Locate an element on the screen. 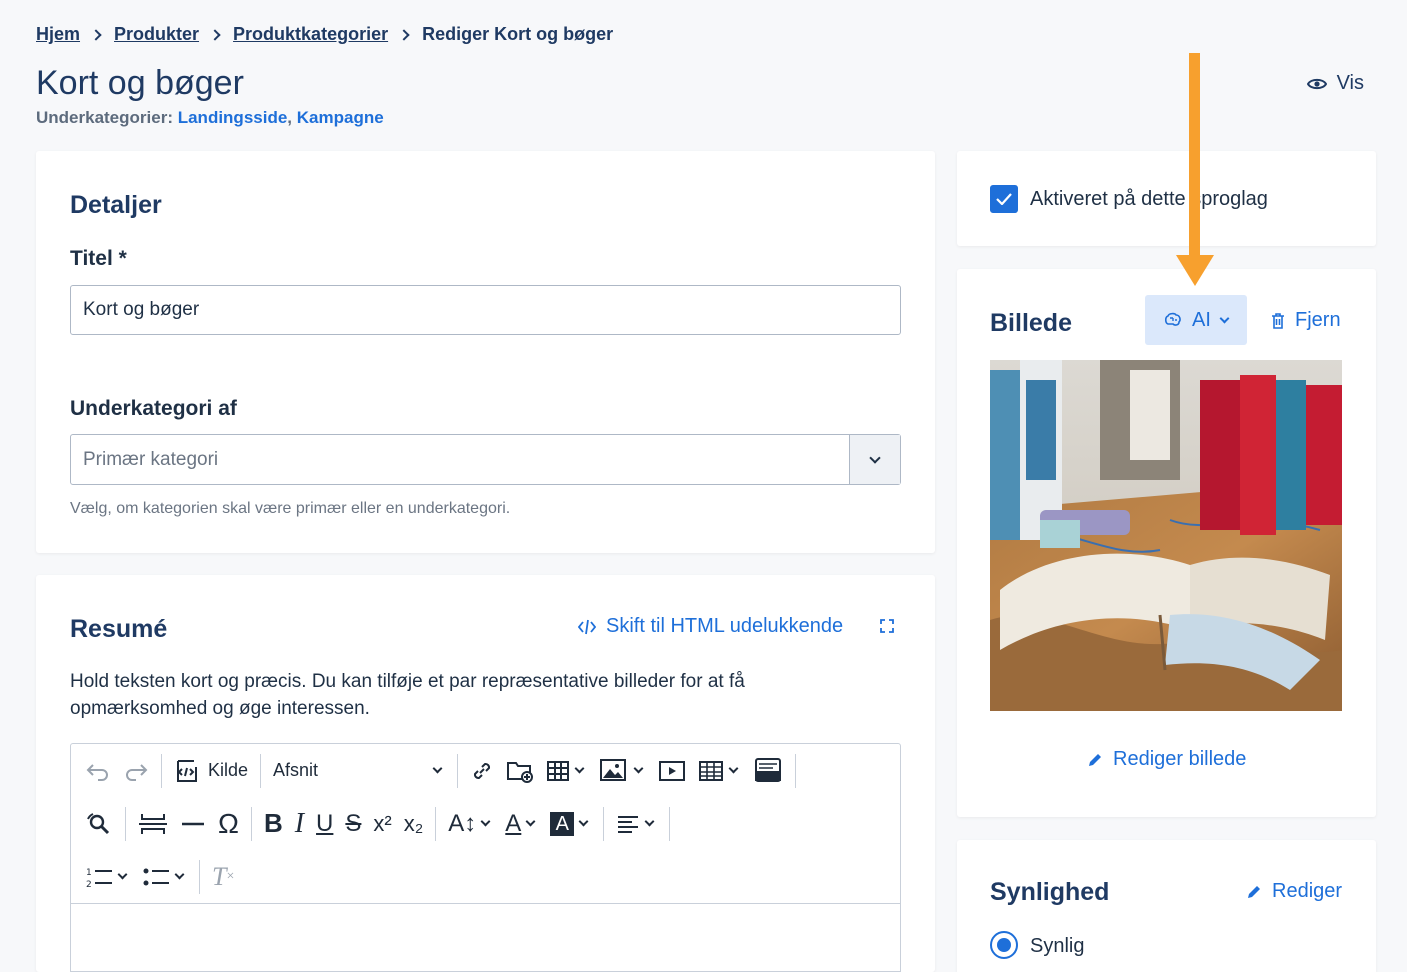  link-icon is located at coordinates (482, 770).